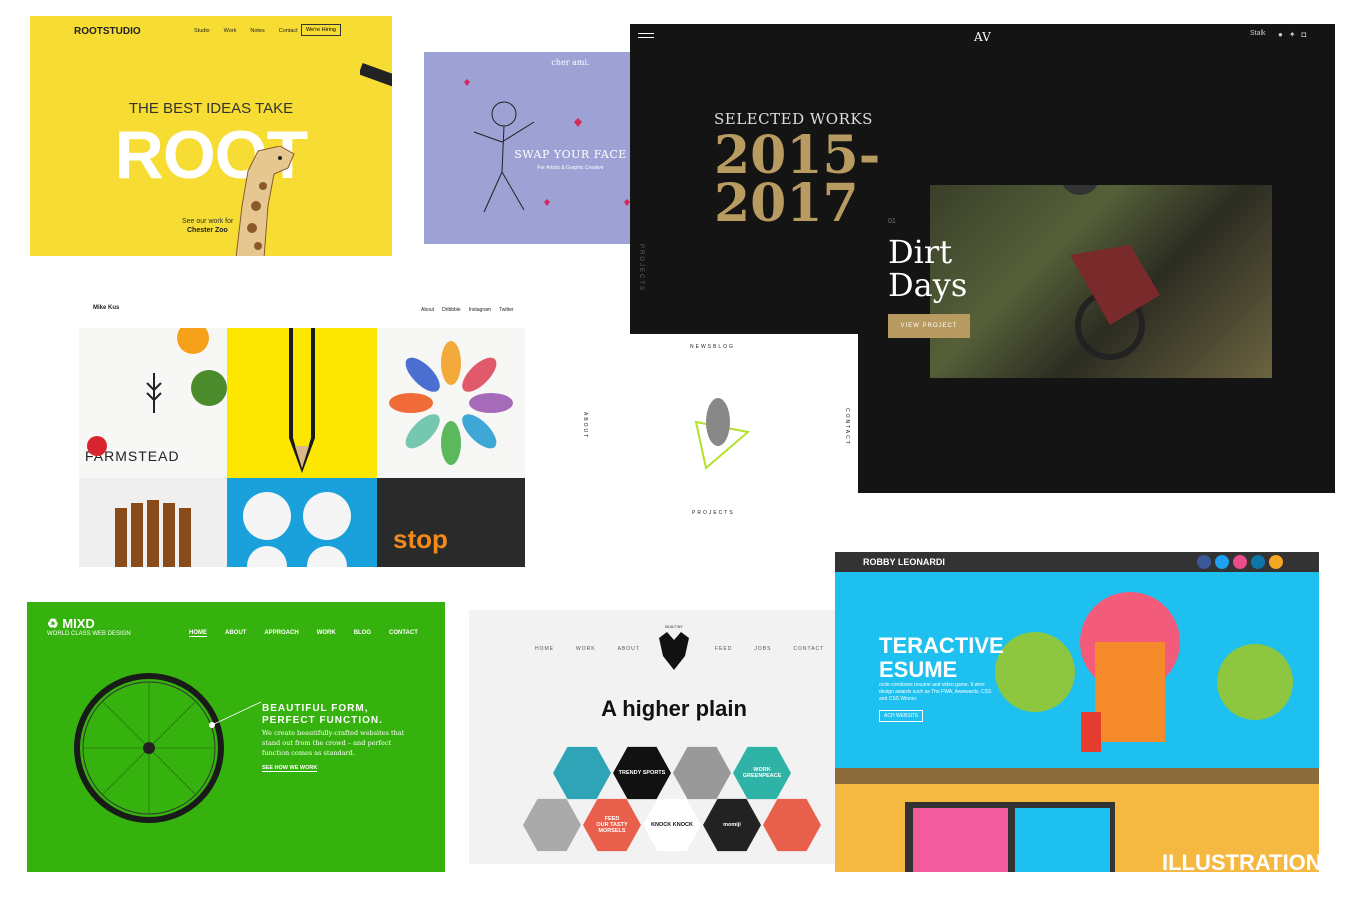 The height and width of the screenshot is (900, 1366). Describe the element at coordinates (1292, 34) in the screenshot. I see `twitter-icon: ✦` at that location.